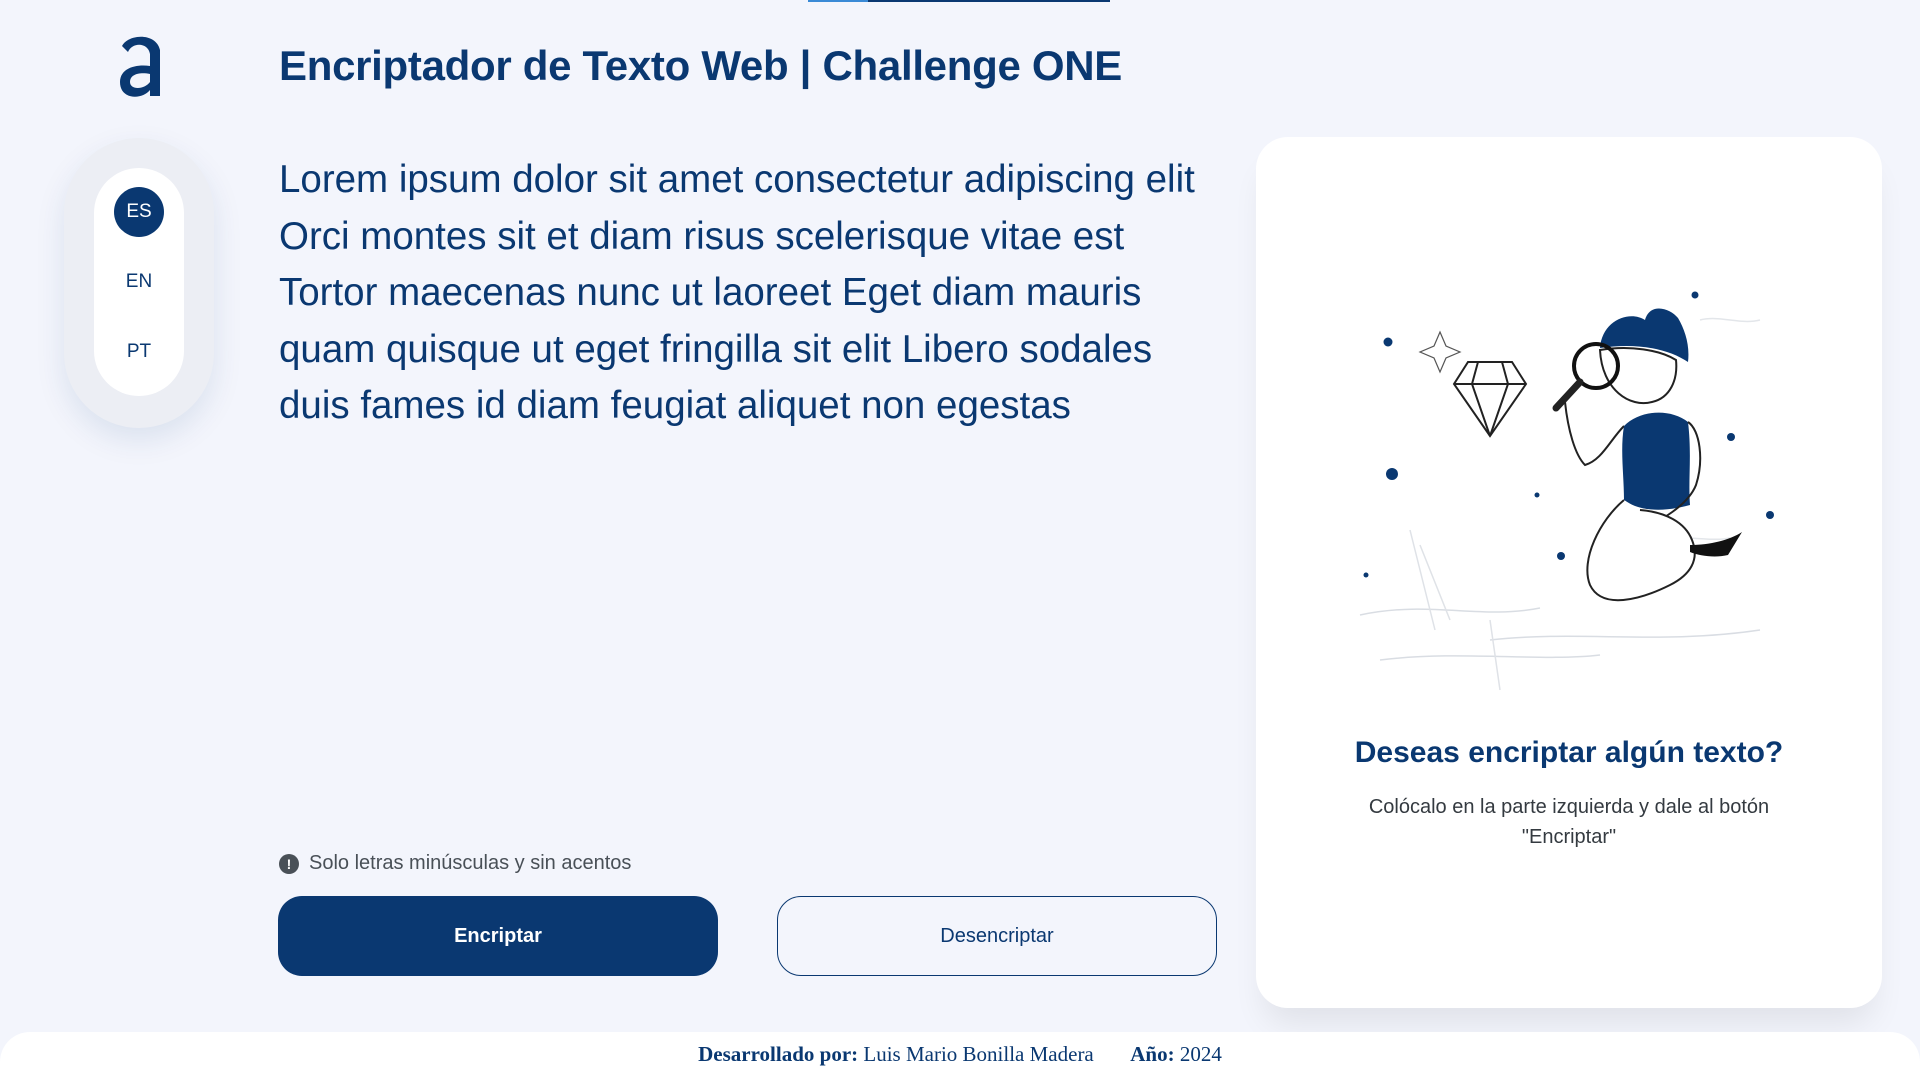 The height and width of the screenshot is (1080, 1920). Describe the element at coordinates (997, 936) in the screenshot. I see `decrypt-button: Desencriptar` at that location.